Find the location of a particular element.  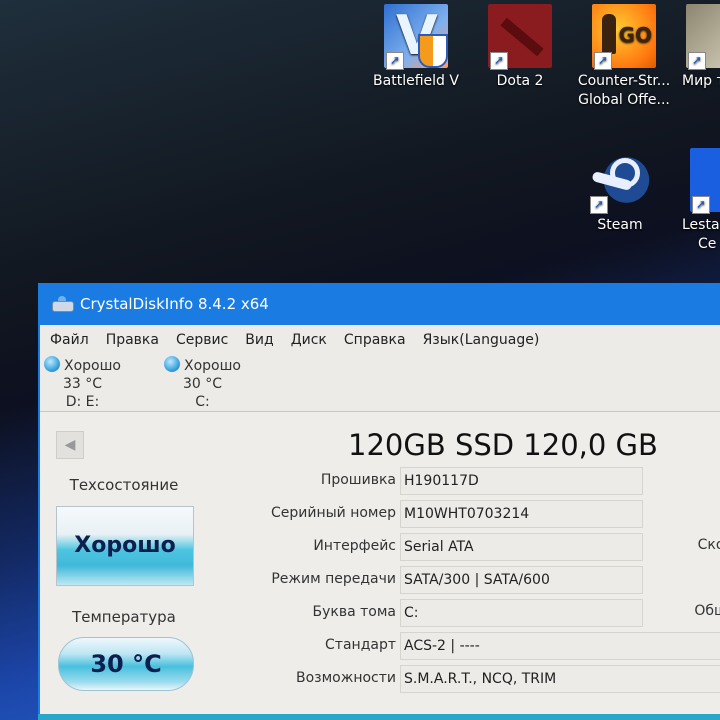

field-label: Стандарт is located at coordinates (360, 645).